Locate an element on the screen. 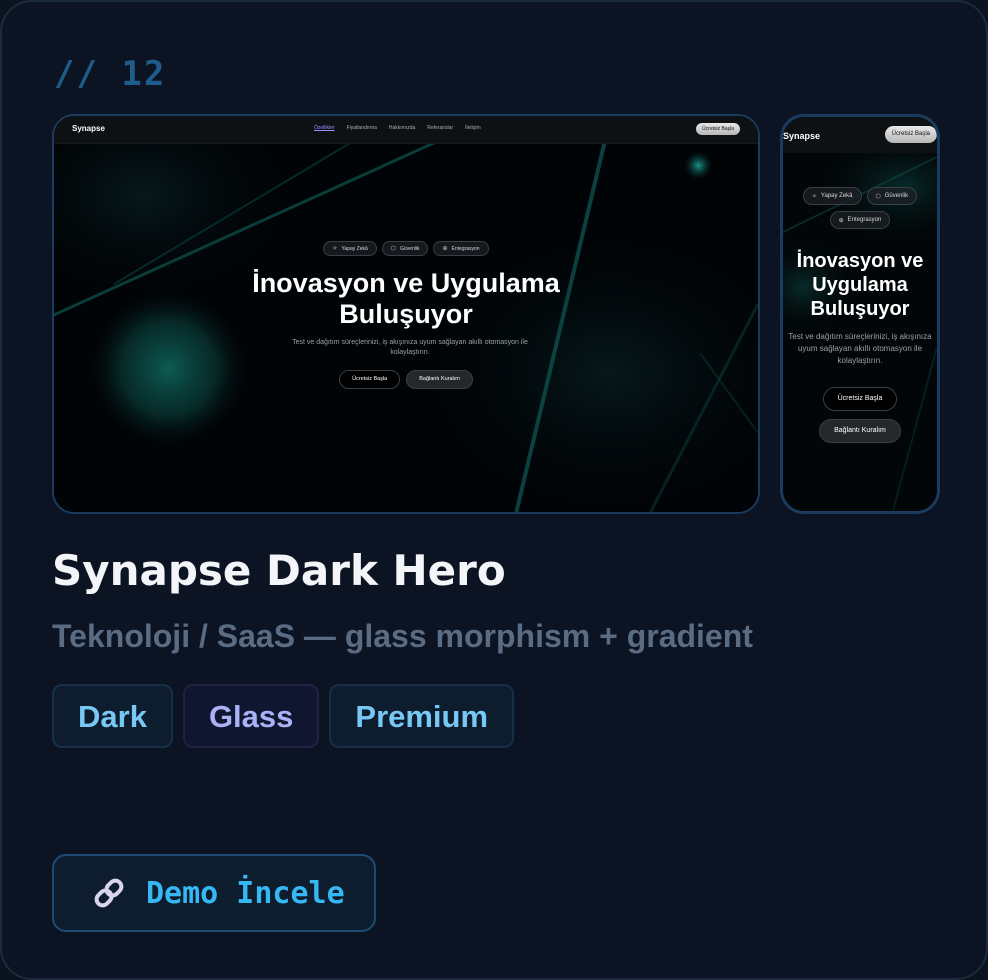 The height and width of the screenshot is (980, 988). desktop-feature-pills: ✧ Yapay Zekâ ⬡ Güvenlik ⊕ Entegrasyon is located at coordinates (406, 248).